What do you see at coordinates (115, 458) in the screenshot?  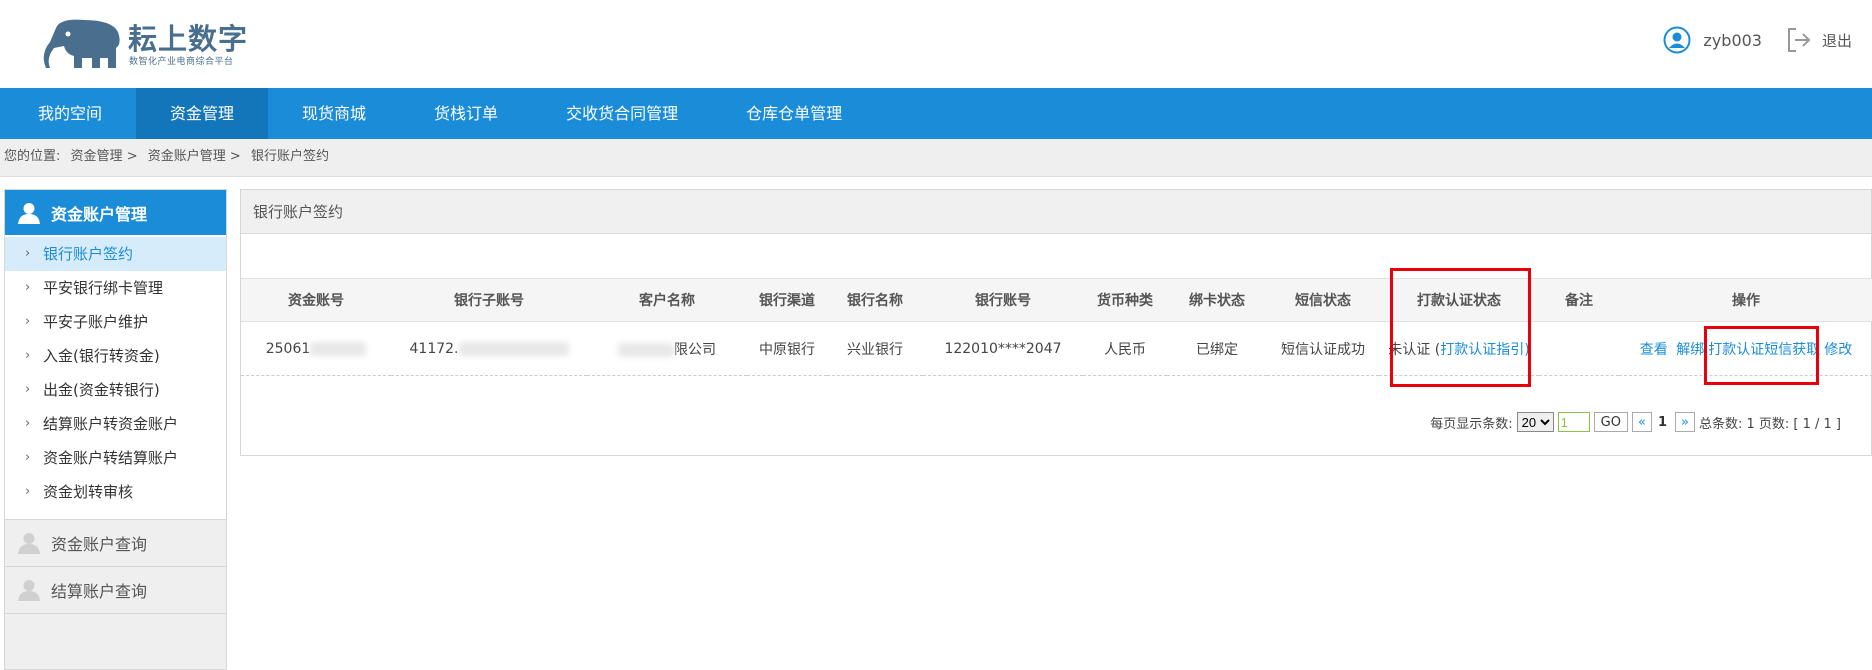 I see `sidebar-item-fund-to-settle: › 资金账户转结算账户` at bounding box center [115, 458].